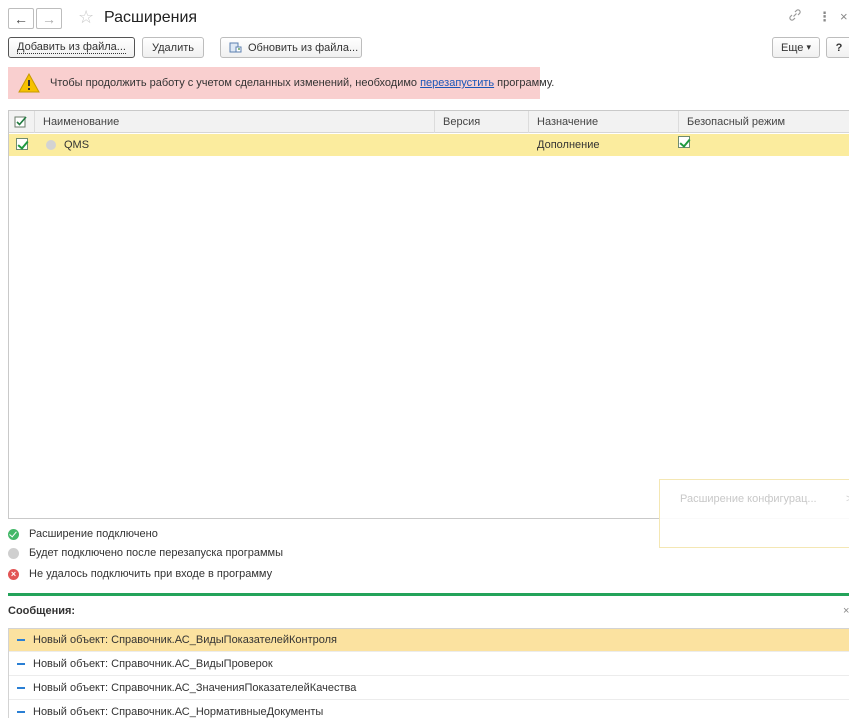 This screenshot has width=849, height=718. Describe the element at coordinates (844, 17) in the screenshot. I see `close-icon: ×` at that location.